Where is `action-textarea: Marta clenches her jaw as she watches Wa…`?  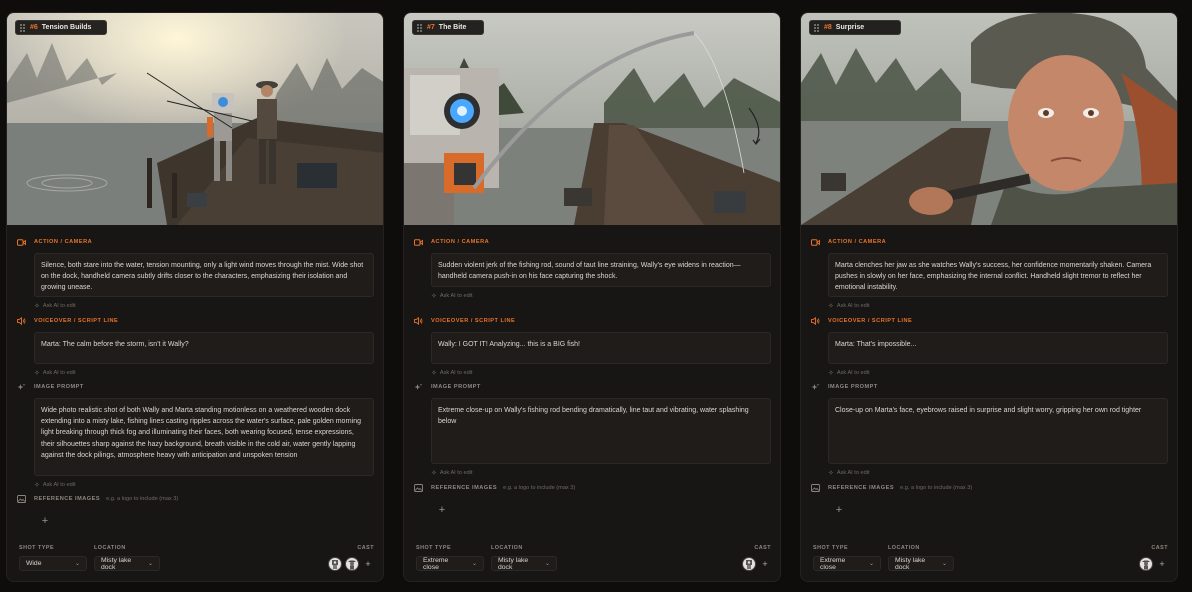 action-textarea: Marta clenches her jaw as she watches Wa… is located at coordinates (998, 275).